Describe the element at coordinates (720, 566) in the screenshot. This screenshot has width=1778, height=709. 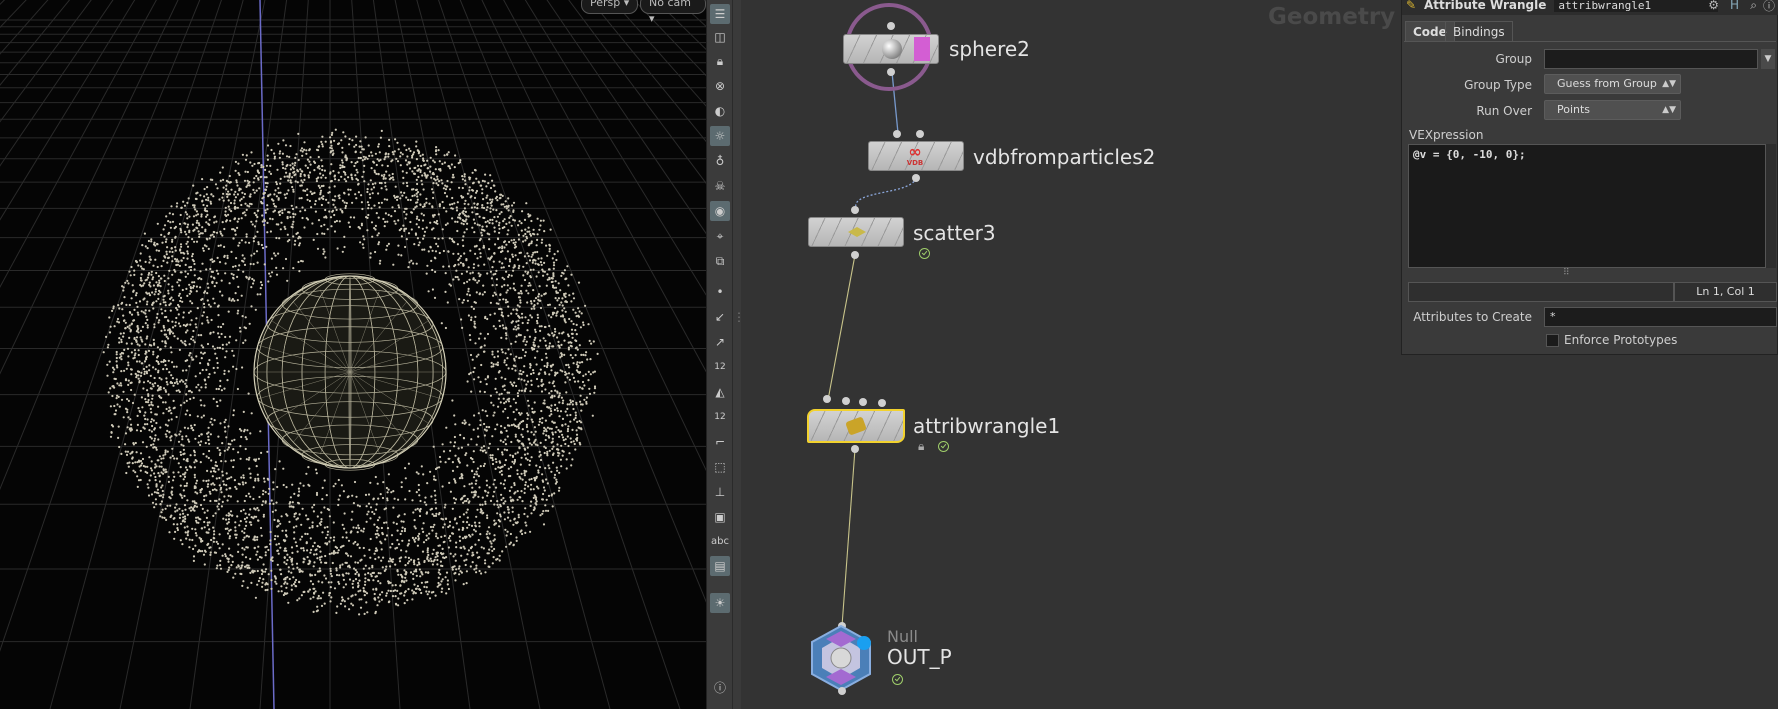
I see `image-icon: ▤` at that location.